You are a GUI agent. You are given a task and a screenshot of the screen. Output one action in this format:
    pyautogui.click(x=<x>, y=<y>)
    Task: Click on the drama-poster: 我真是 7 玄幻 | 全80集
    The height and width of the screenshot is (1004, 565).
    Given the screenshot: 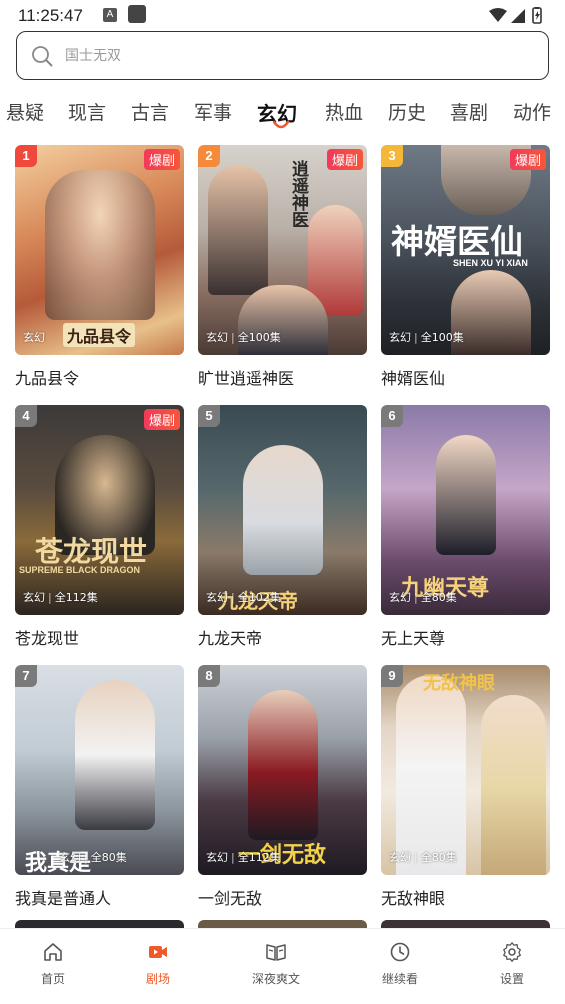 What is the action you would take?
    pyautogui.click(x=99, y=770)
    